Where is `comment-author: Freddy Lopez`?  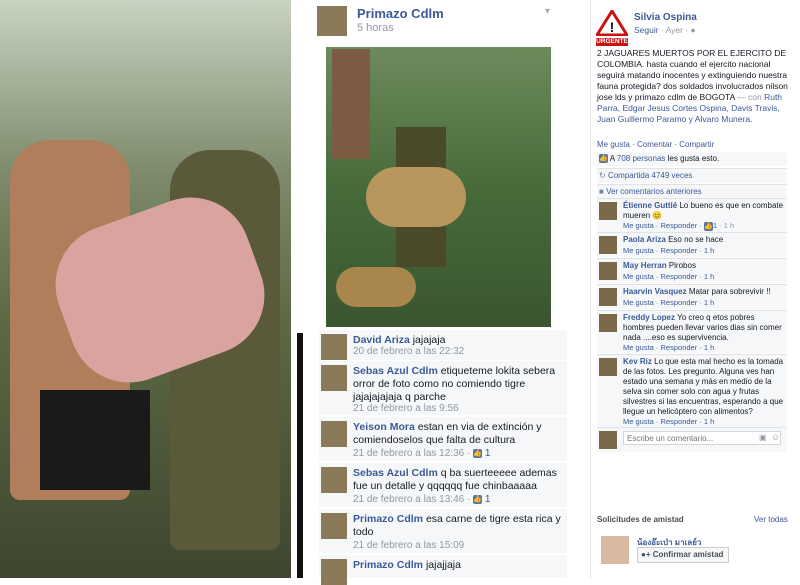
comment-author: Freddy Lopez is located at coordinates (649, 317).